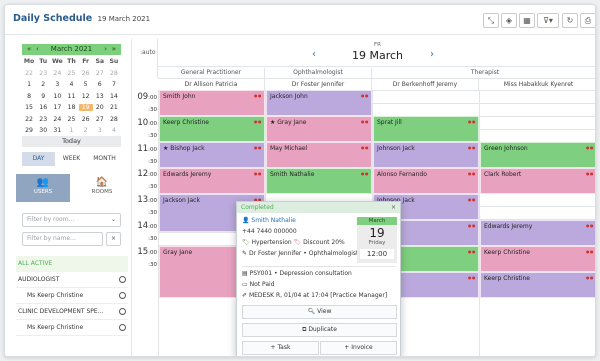  Describe the element at coordinates (100, 107) in the screenshot. I see `calendar-day: 20` at that location.